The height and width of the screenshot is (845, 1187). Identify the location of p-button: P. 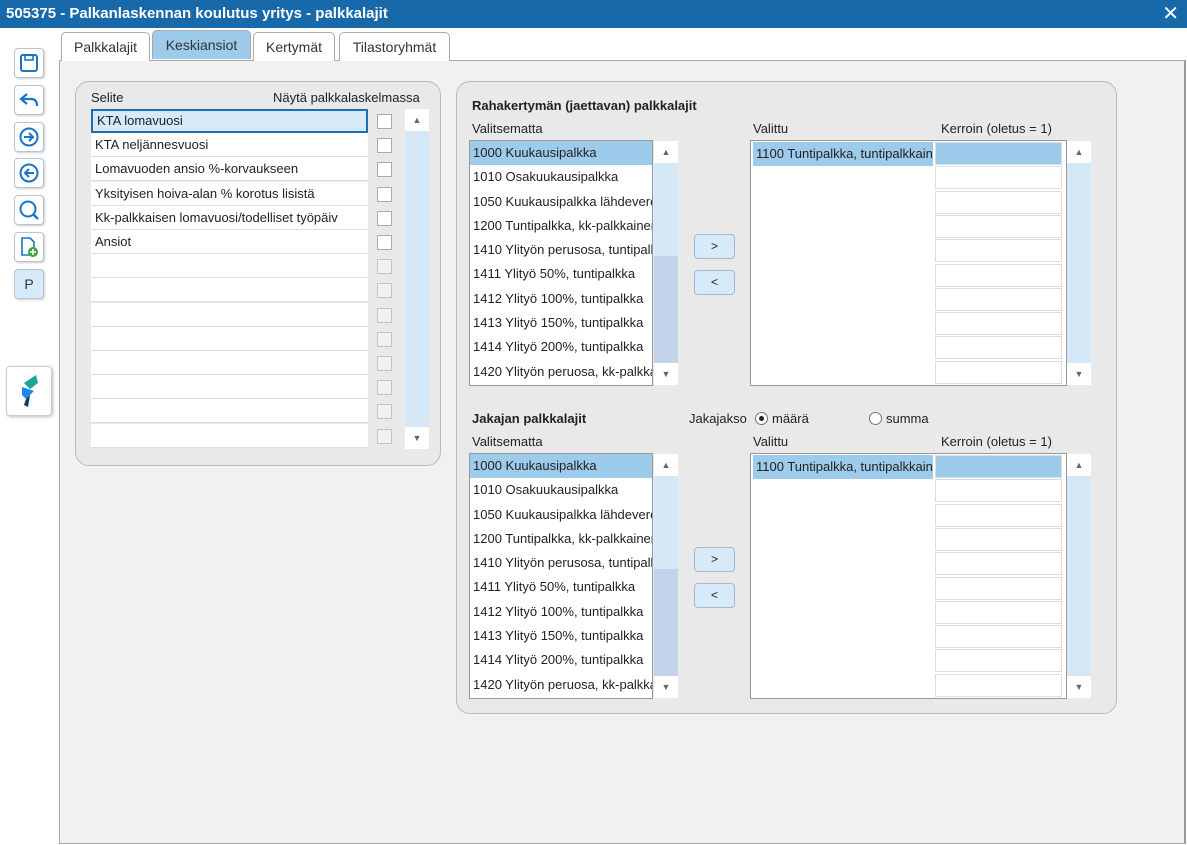
(29, 284).